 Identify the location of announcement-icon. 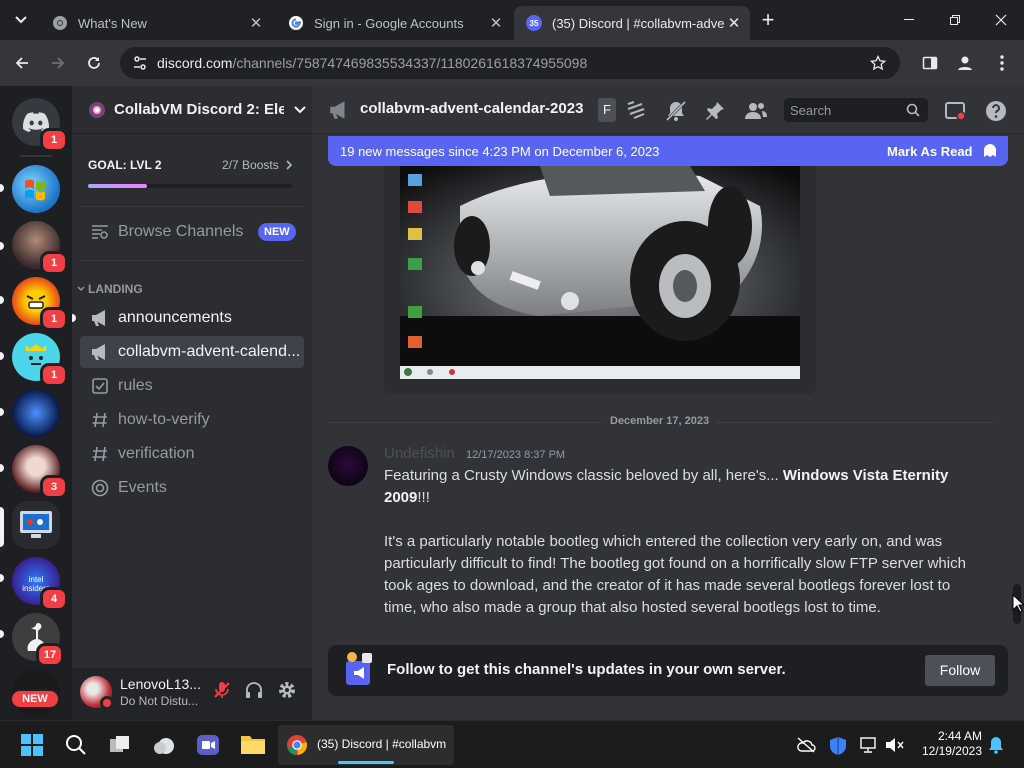
(98, 318).